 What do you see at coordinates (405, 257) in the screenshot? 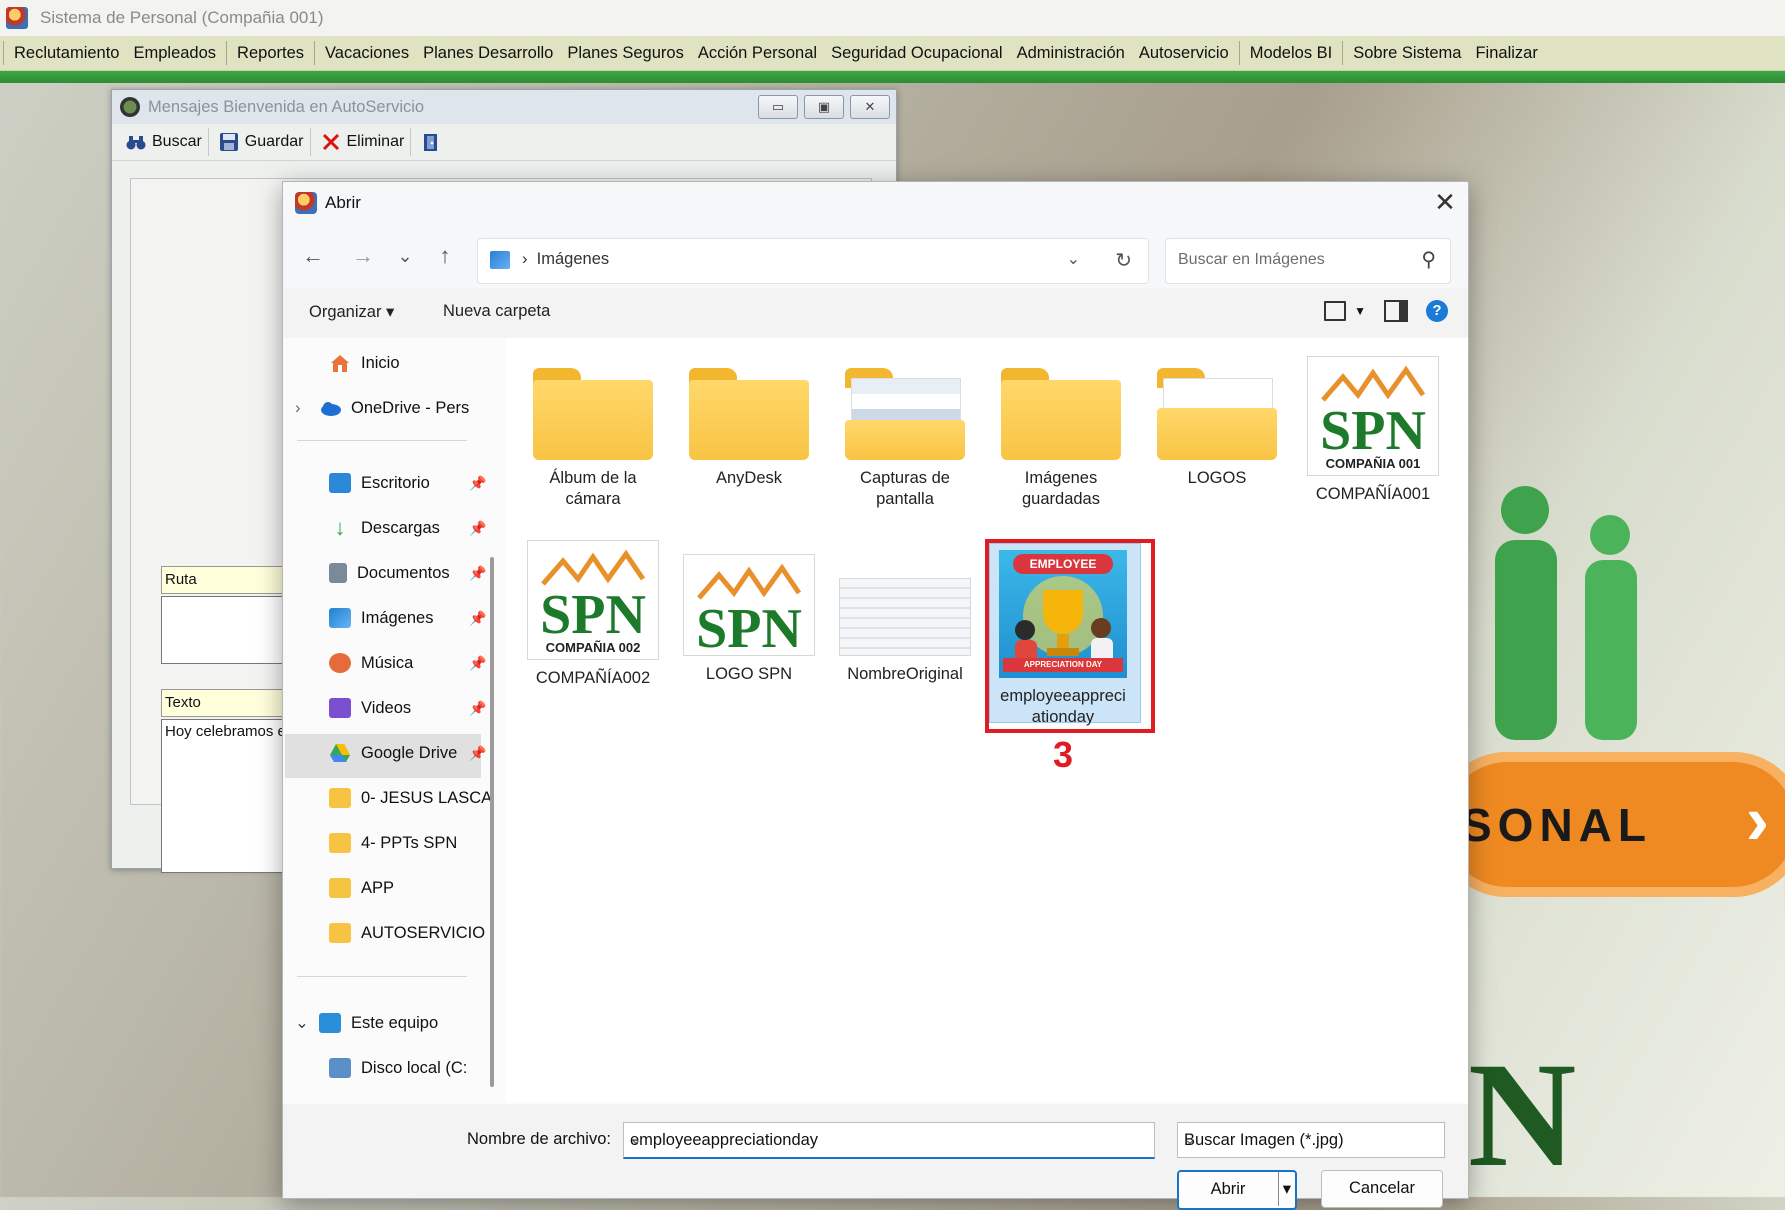
I see `recent-locations-chevron-icon: ⌄` at bounding box center [405, 257].